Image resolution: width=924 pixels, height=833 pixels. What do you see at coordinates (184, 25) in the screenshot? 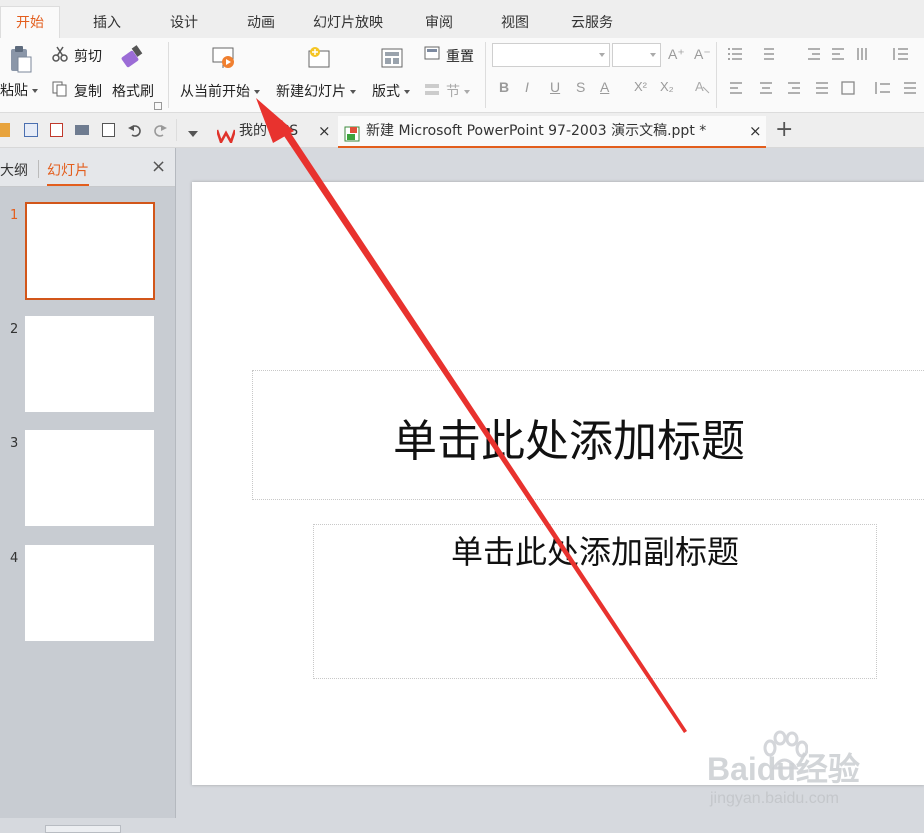
I see `tab-design: 设计` at bounding box center [184, 25].